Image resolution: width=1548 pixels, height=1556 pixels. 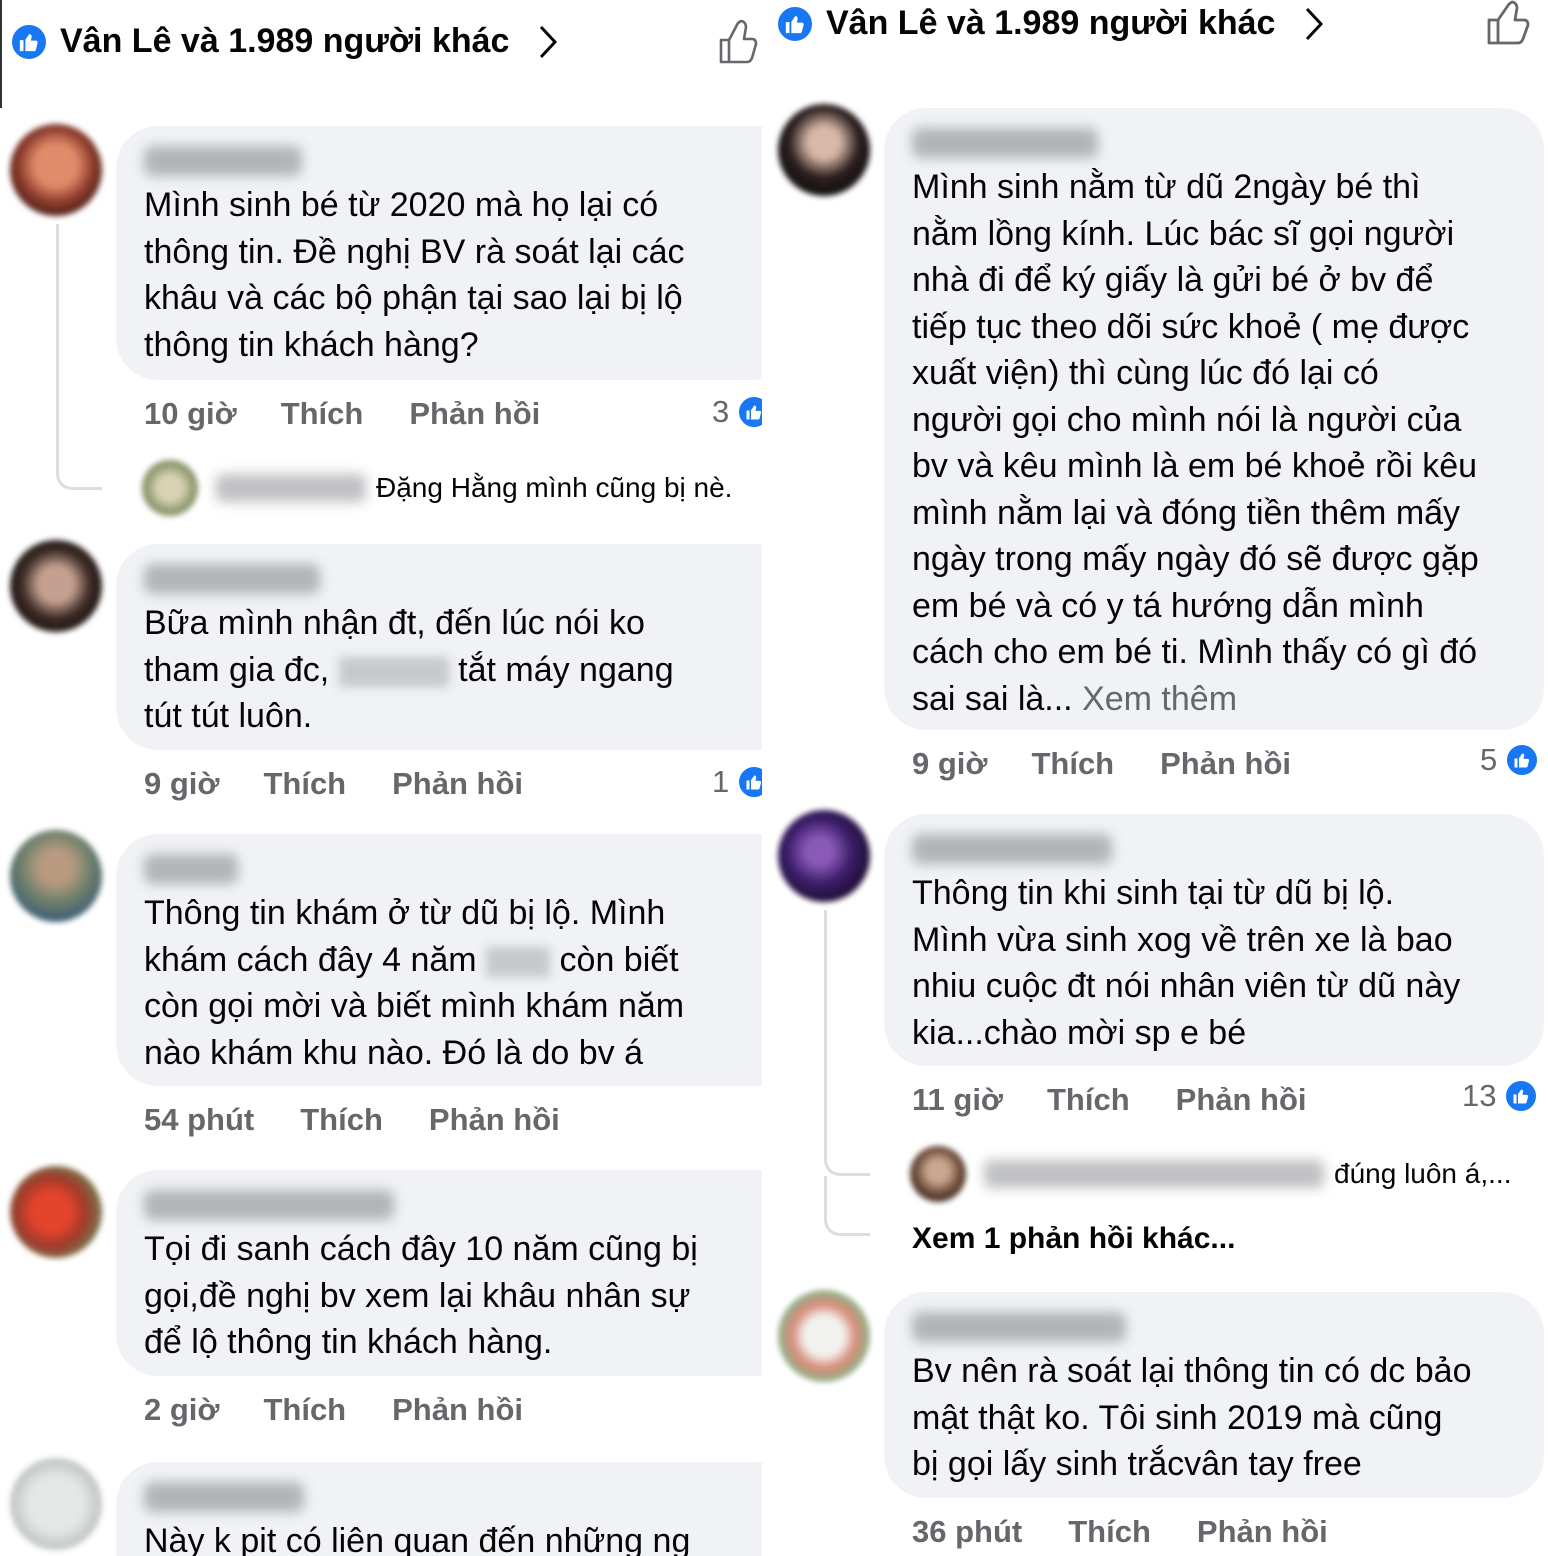 What do you see at coordinates (417, 1539) in the screenshot?
I see `comment-line: Này k pit có liên quan đến những ng` at bounding box center [417, 1539].